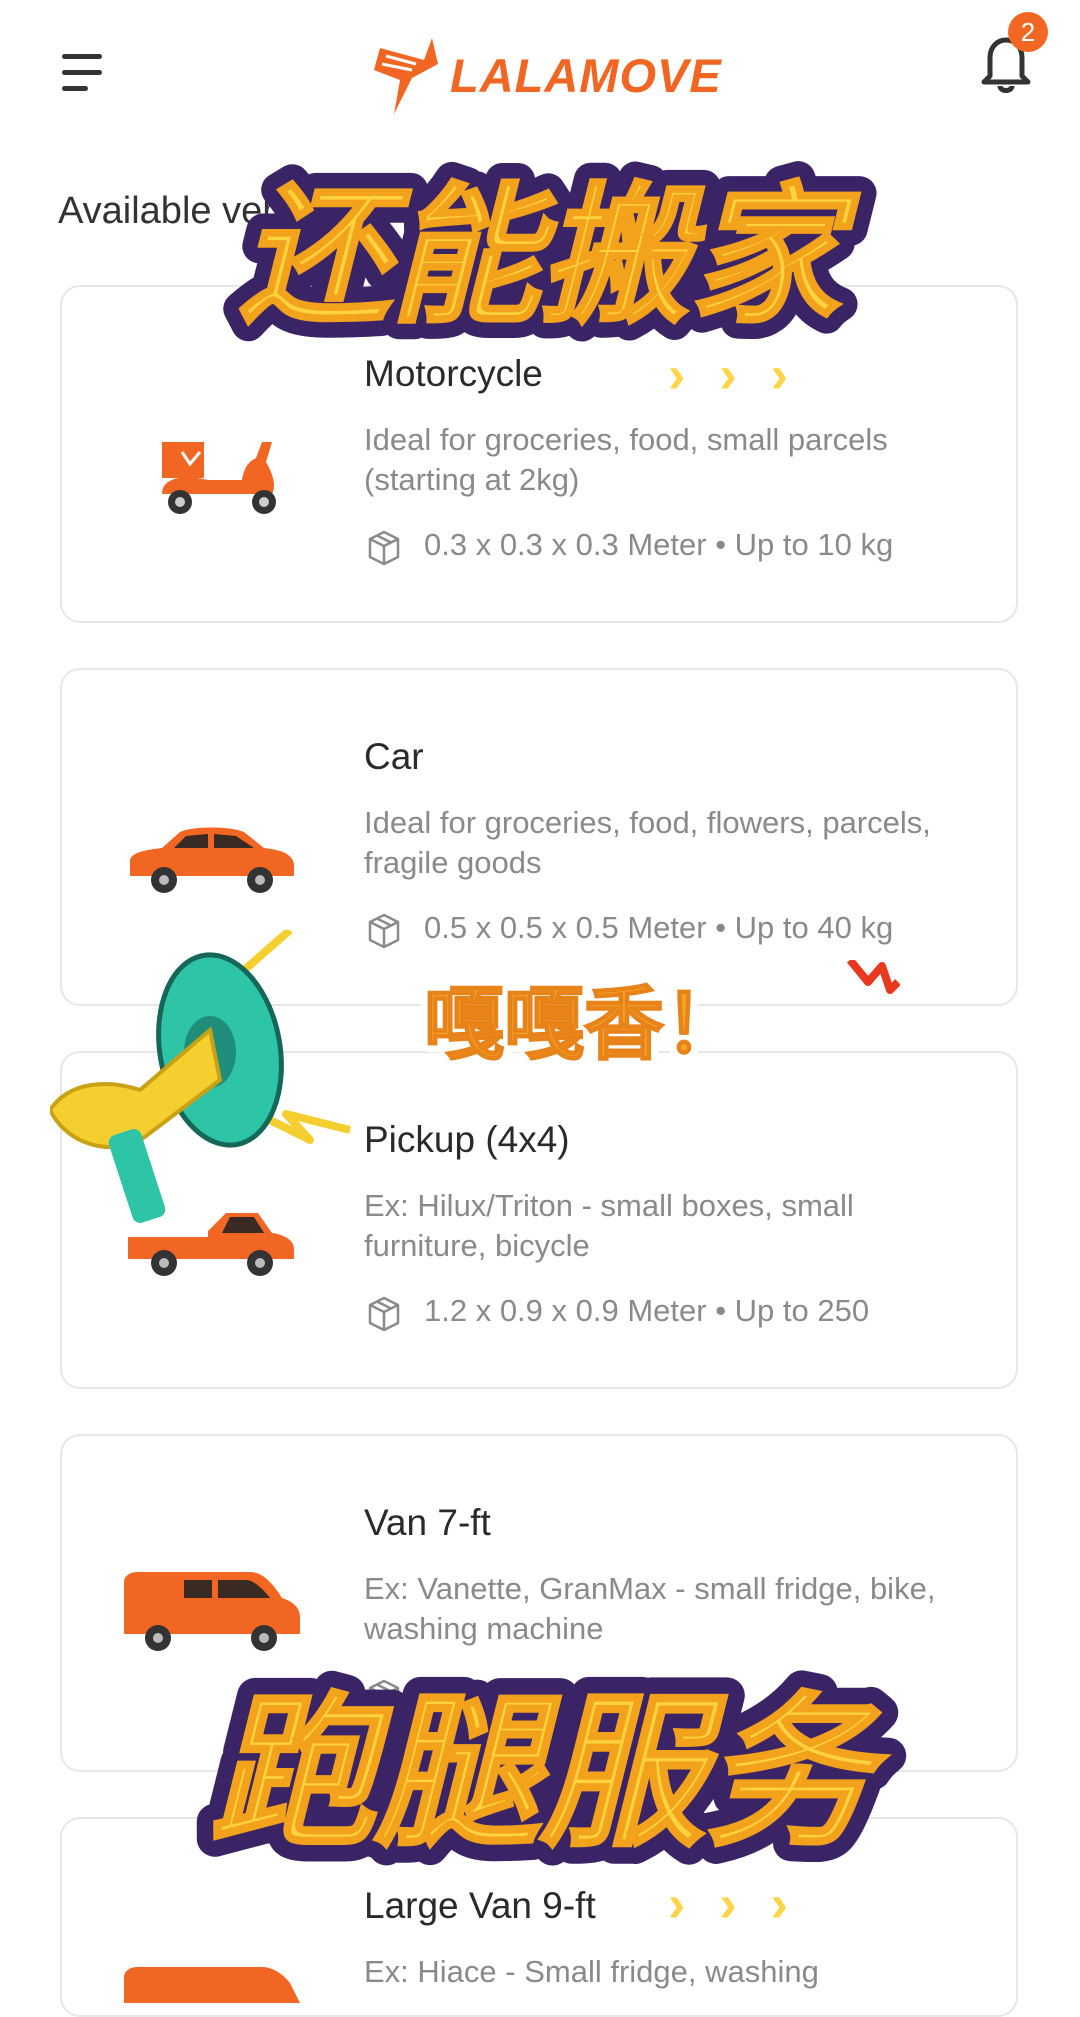 The image size is (1080, 2017). I want to click on vehicle-spec: 1.2 x 0.9 x 0.9 Meter • Up to 250, so click(647, 1310).